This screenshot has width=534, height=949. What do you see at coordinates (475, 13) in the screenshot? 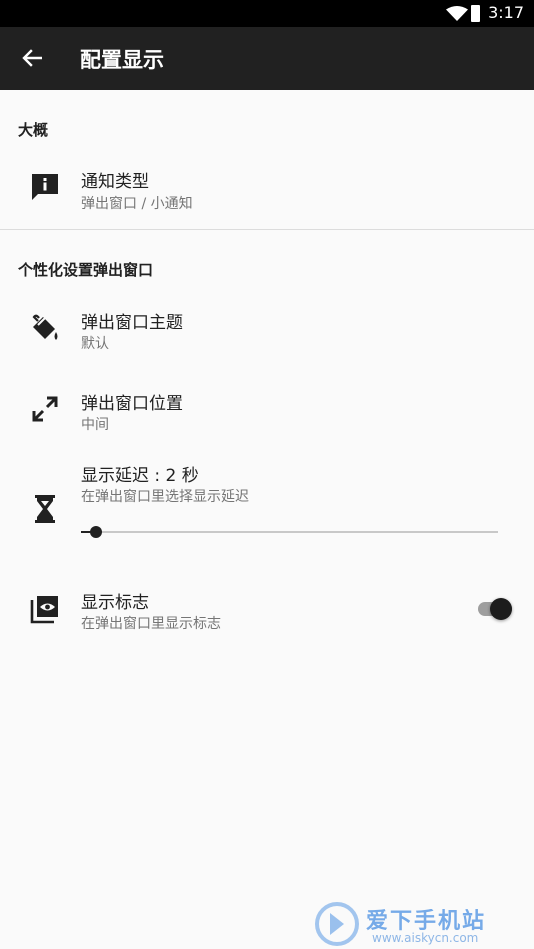
I see `battery-icon` at bounding box center [475, 13].